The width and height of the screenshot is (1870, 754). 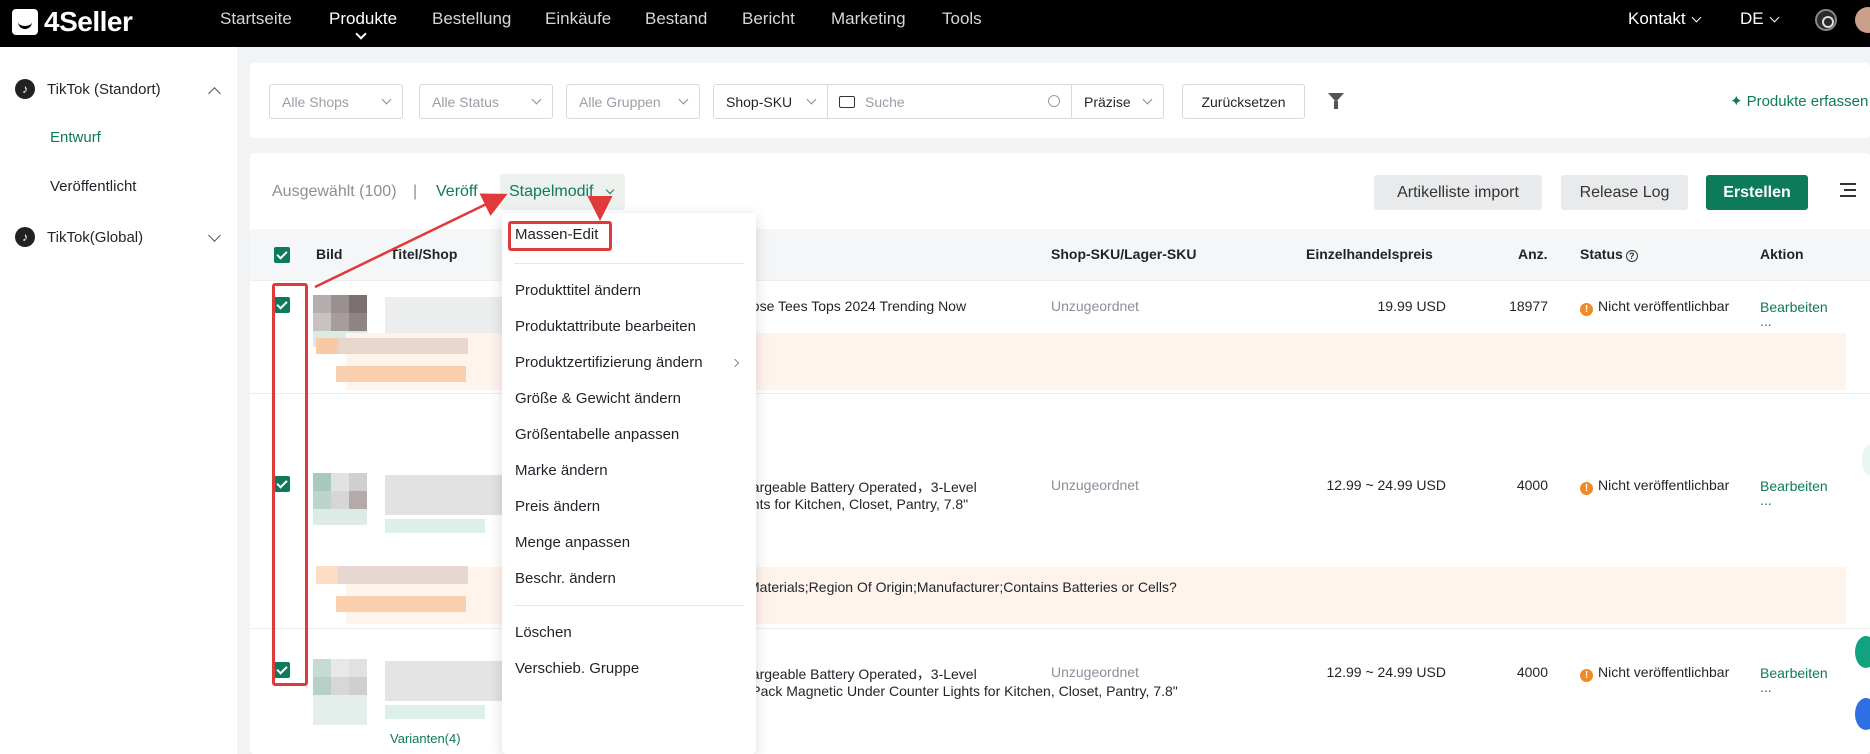 What do you see at coordinates (565, 578) in the screenshot?
I see `menu-item-beschreibung: Beschr. ändern` at bounding box center [565, 578].